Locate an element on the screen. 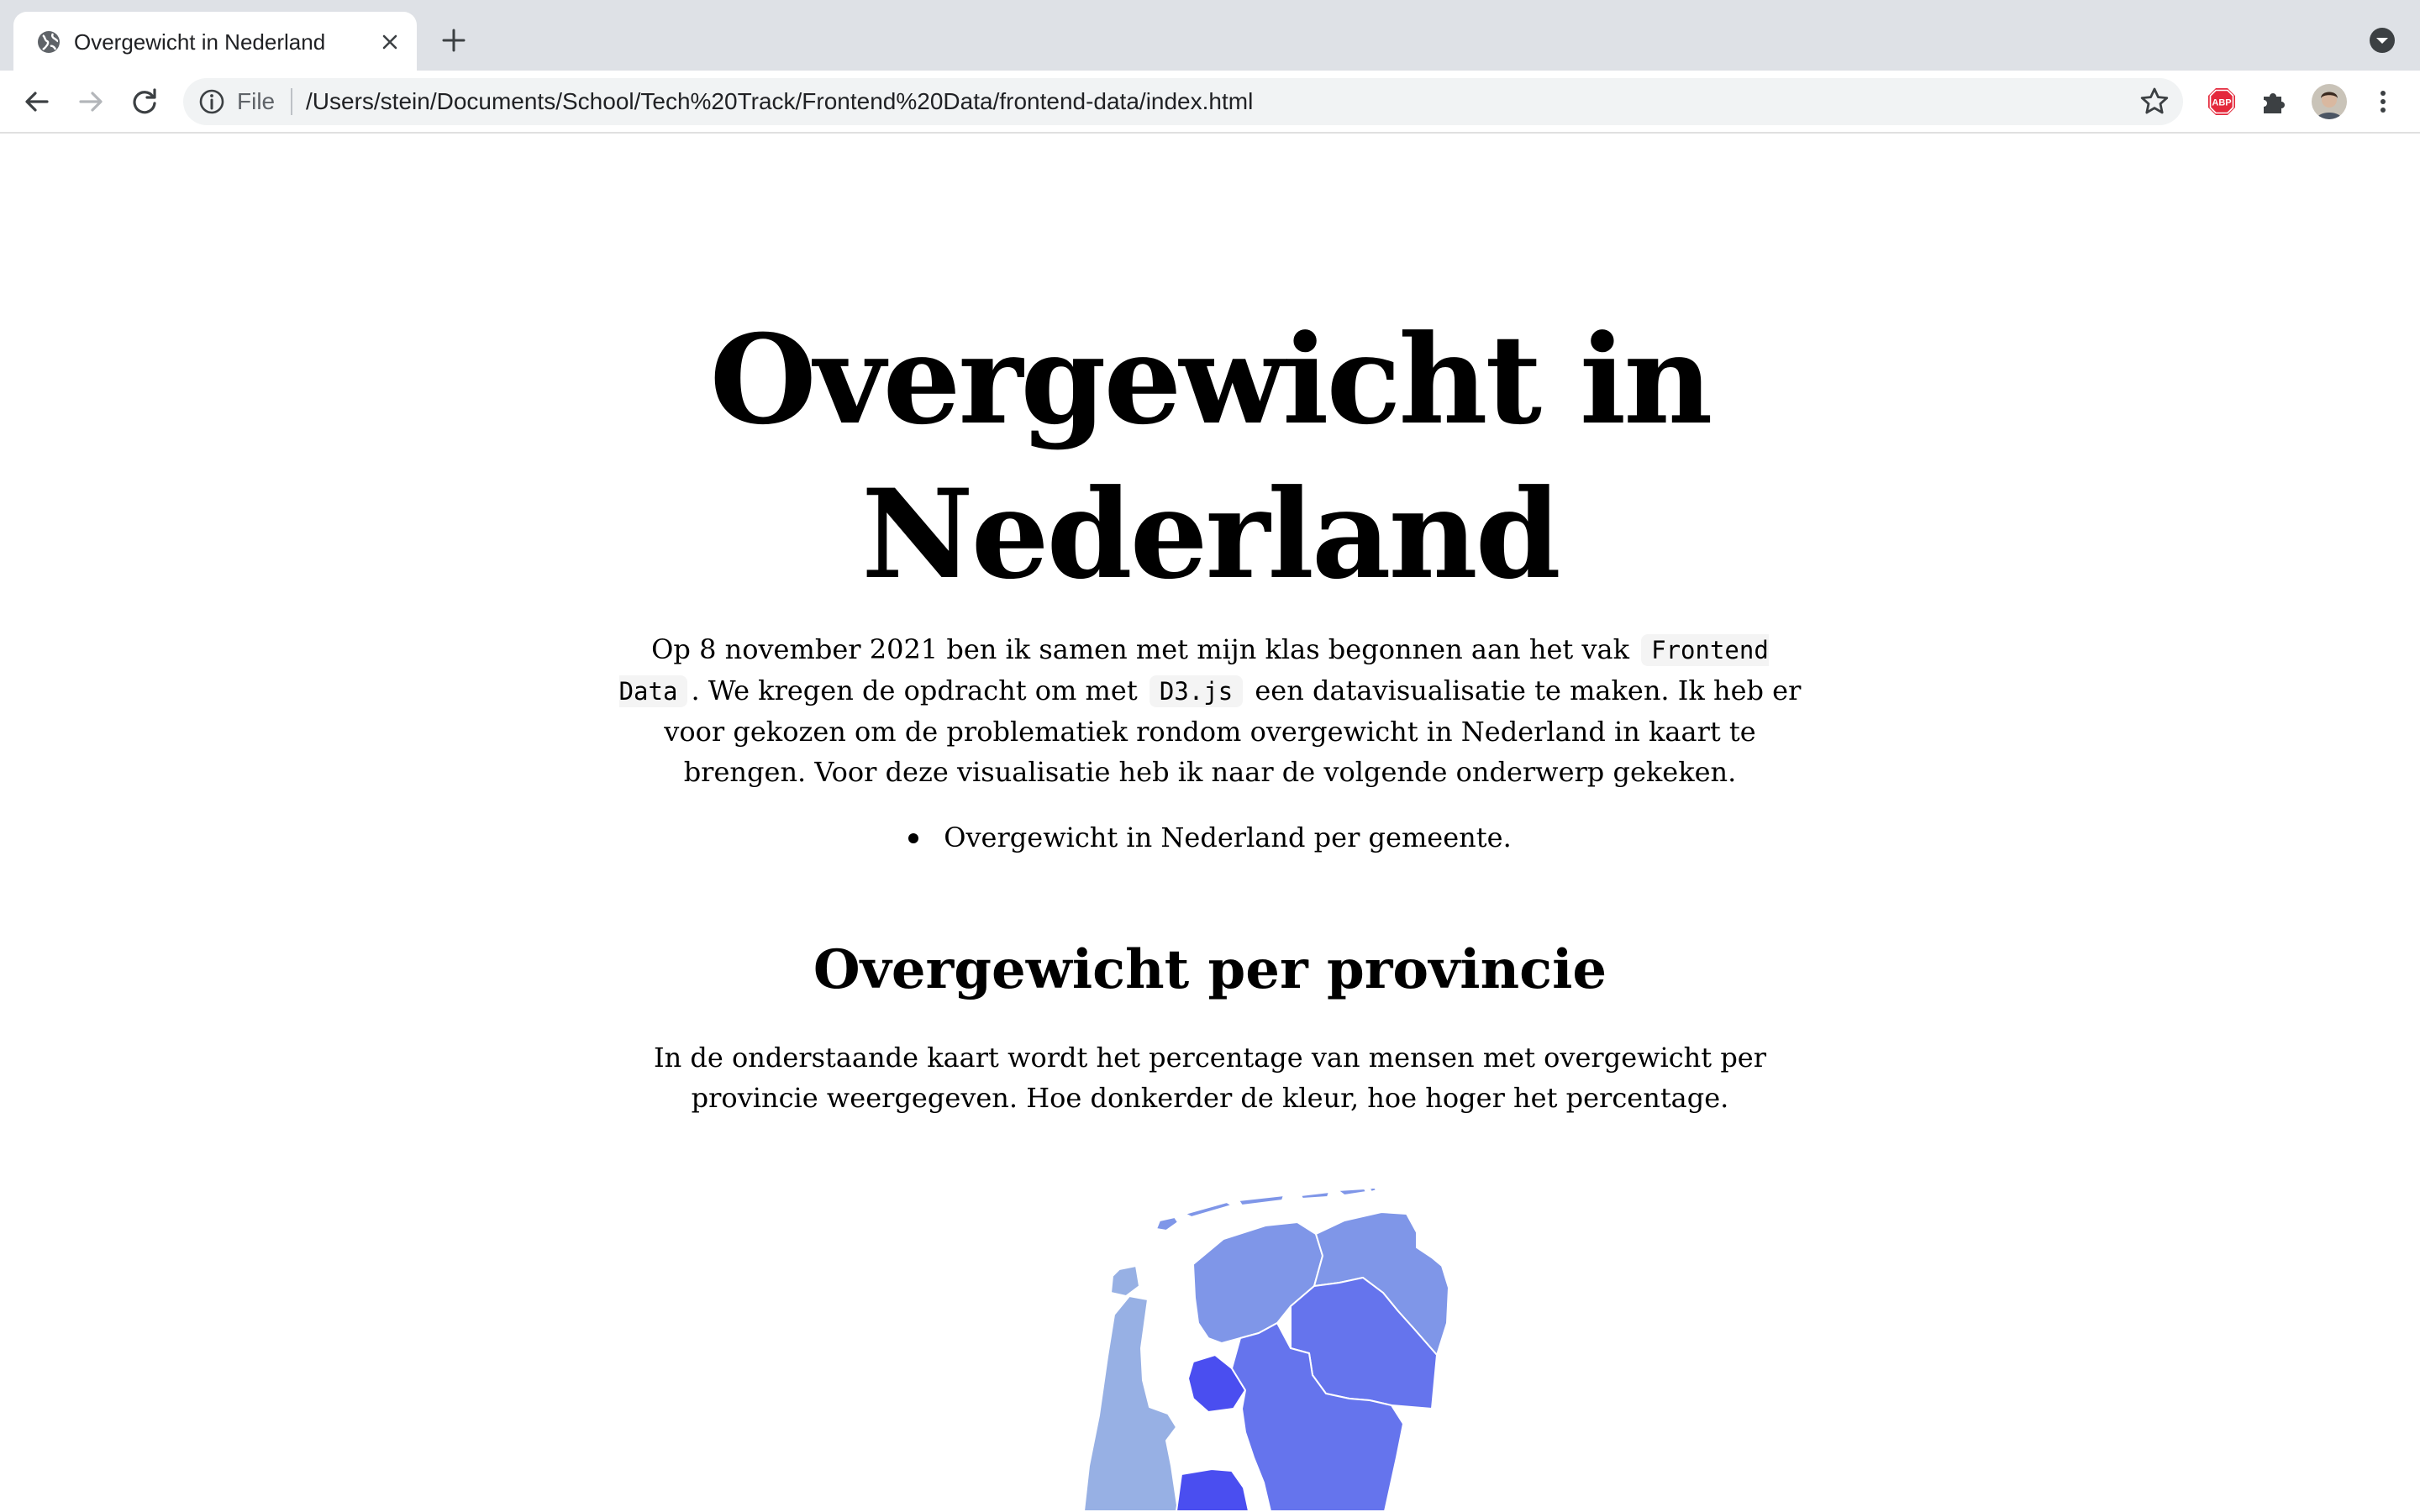 This screenshot has width=2420, height=1512. topic-list: Overgewicht in Nederland per gemeente. is located at coordinates (1210, 837).